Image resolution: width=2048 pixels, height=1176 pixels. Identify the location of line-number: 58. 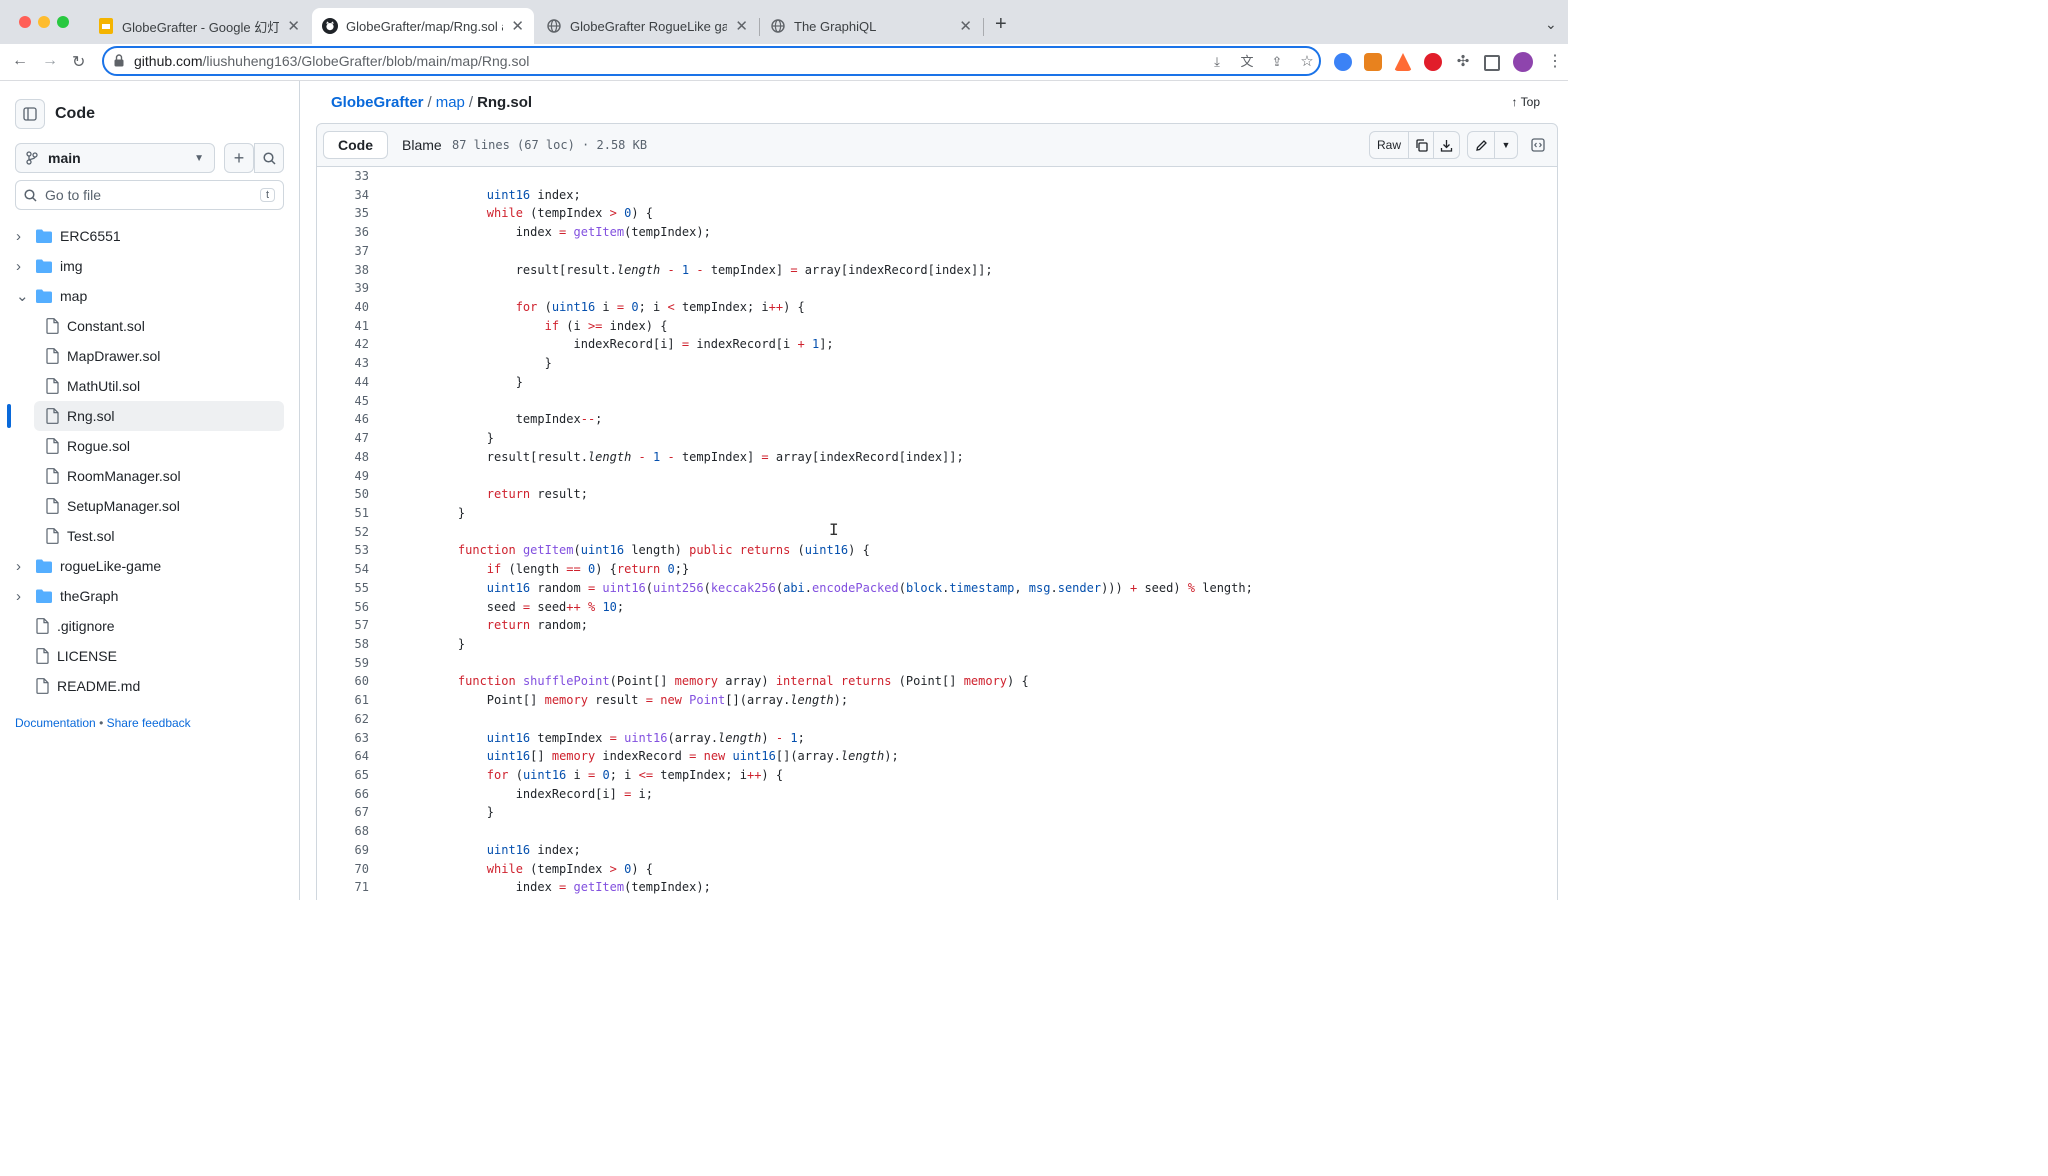
(343, 644).